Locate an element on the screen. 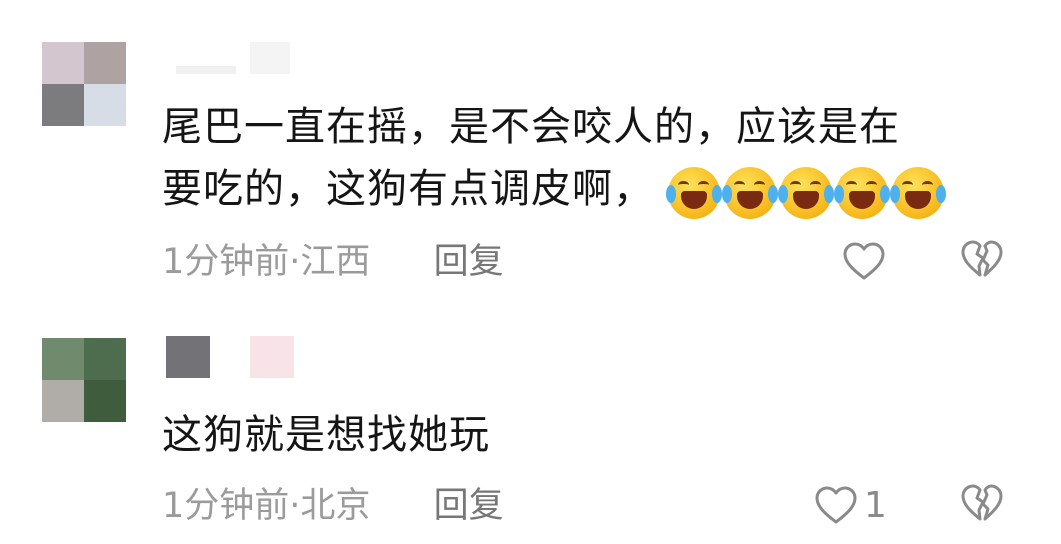 This screenshot has width=1061, height=544. comment-meta: 1分钟前 · 北京 回复 is located at coordinates (333, 505).